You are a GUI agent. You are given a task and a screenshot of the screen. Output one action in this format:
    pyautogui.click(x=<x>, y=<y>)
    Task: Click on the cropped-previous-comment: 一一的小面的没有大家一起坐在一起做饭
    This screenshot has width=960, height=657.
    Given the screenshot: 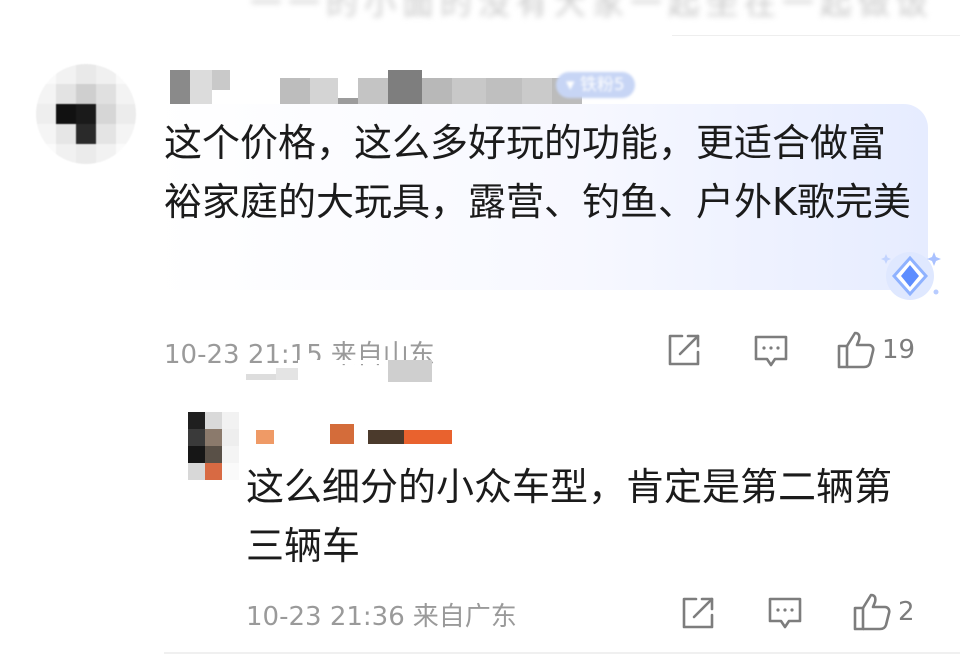 What is the action you would take?
    pyautogui.click(x=592, y=11)
    